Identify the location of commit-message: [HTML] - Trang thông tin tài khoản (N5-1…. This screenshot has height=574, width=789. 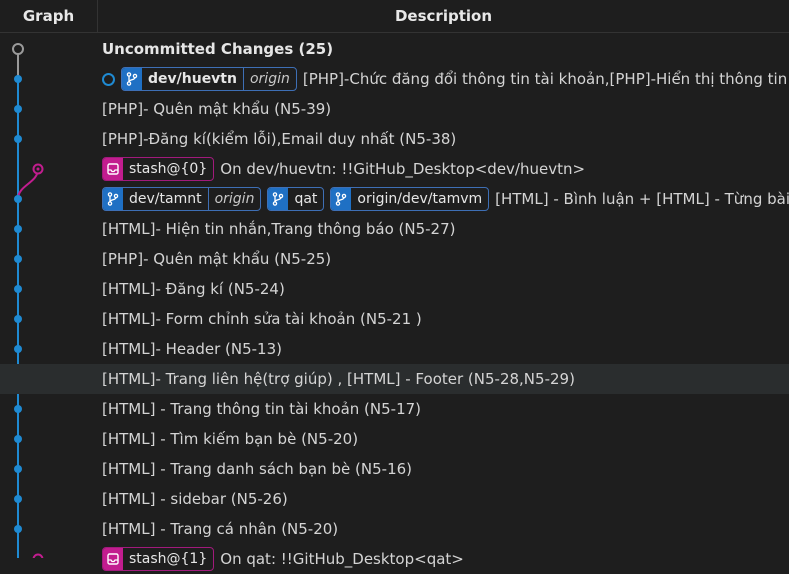
(262, 409).